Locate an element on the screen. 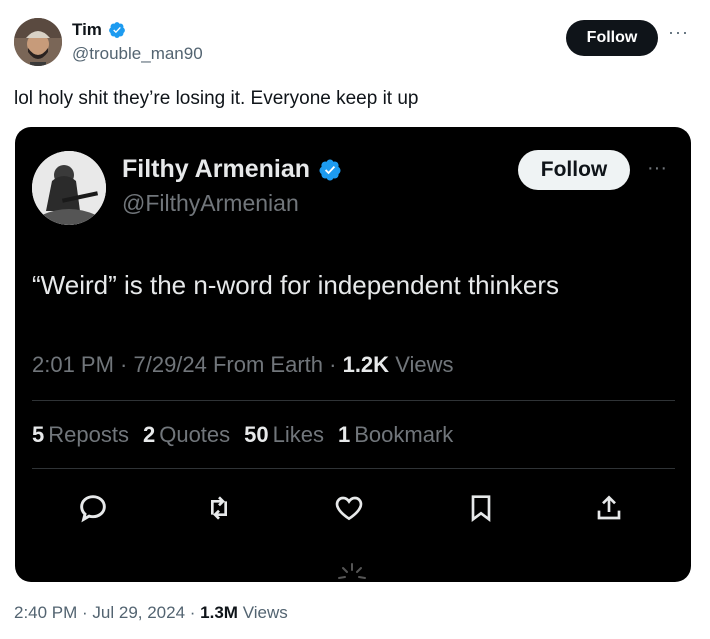 This screenshot has width=710, height=639. author-avatar is located at coordinates (38, 42).